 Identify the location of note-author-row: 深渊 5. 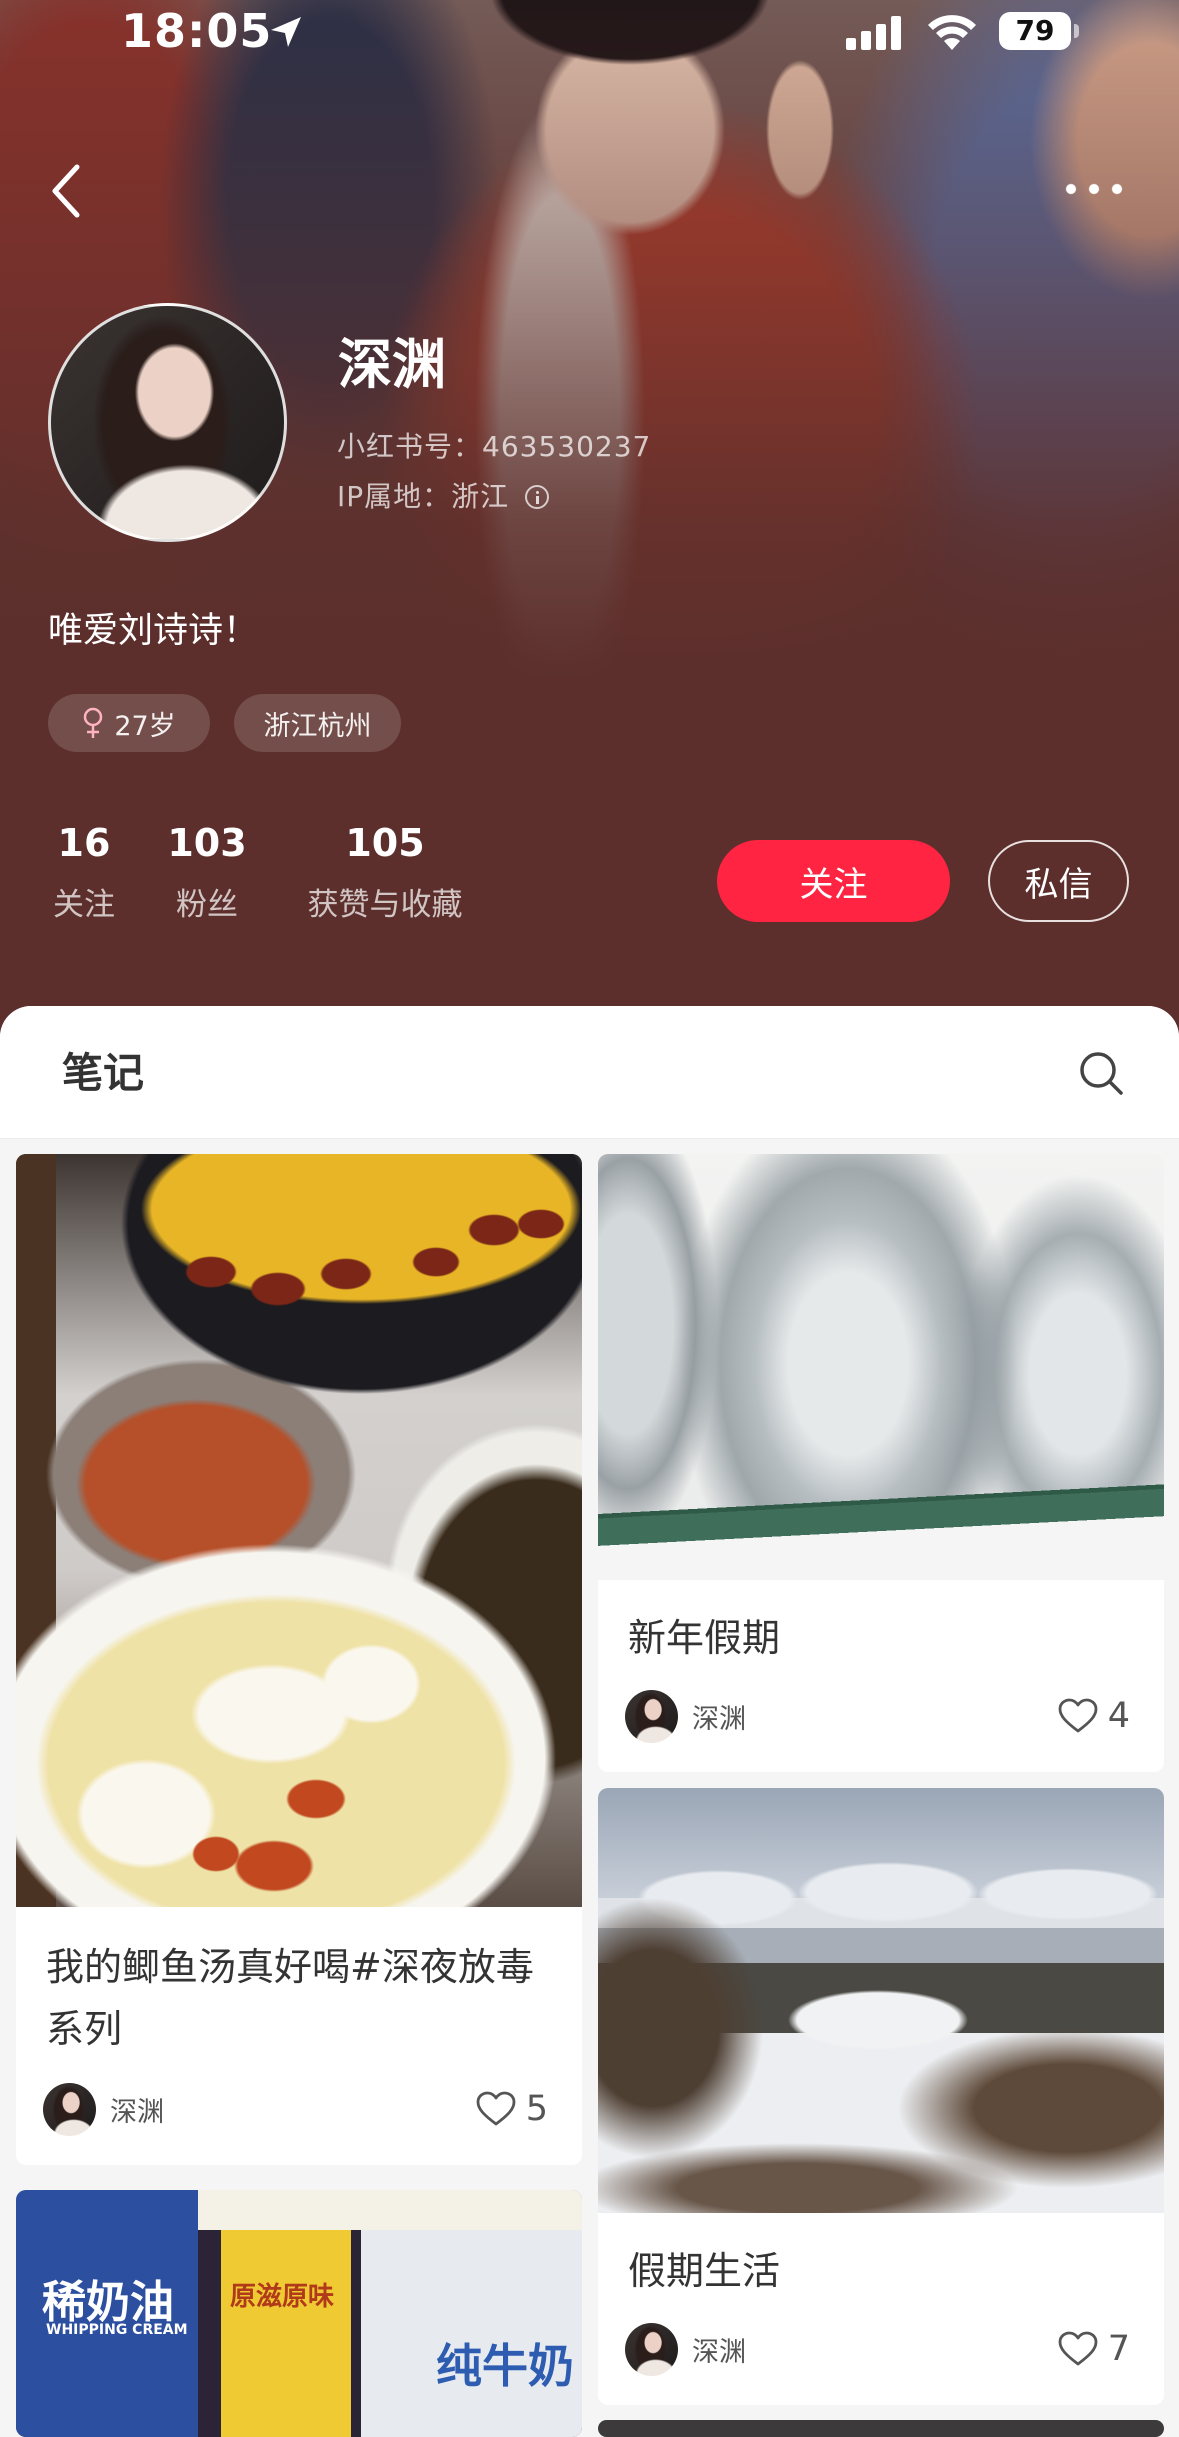
(299, 2109).